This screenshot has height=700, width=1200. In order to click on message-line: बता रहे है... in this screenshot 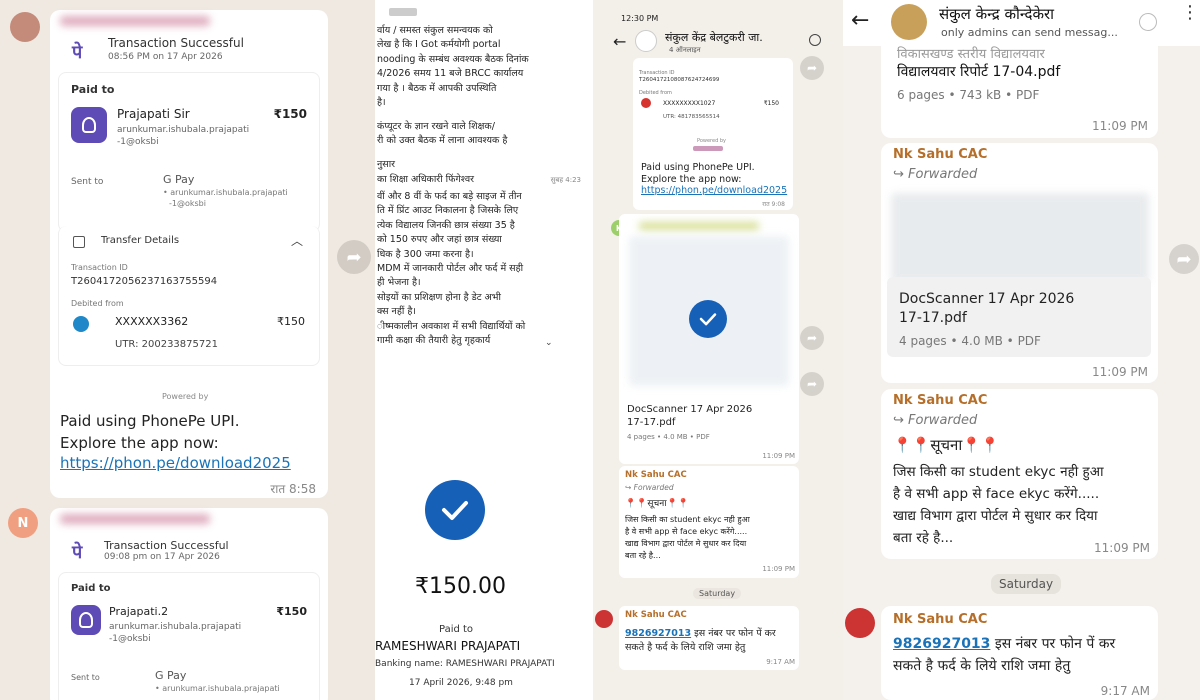, I will do `click(643, 555)`.